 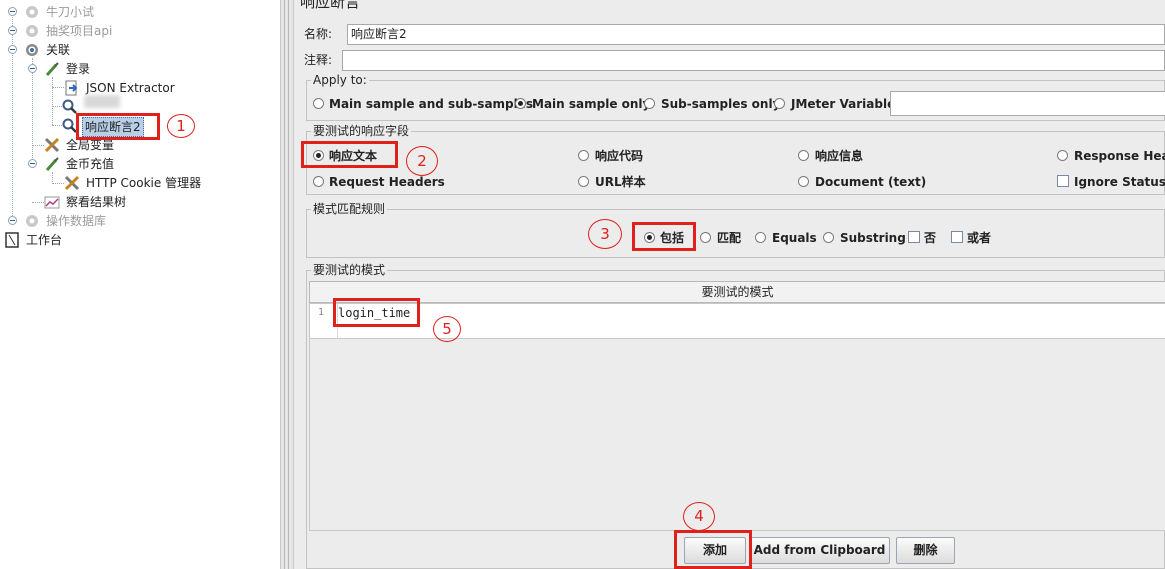 I want to click on annotation-marker: 2, so click(x=422, y=161).